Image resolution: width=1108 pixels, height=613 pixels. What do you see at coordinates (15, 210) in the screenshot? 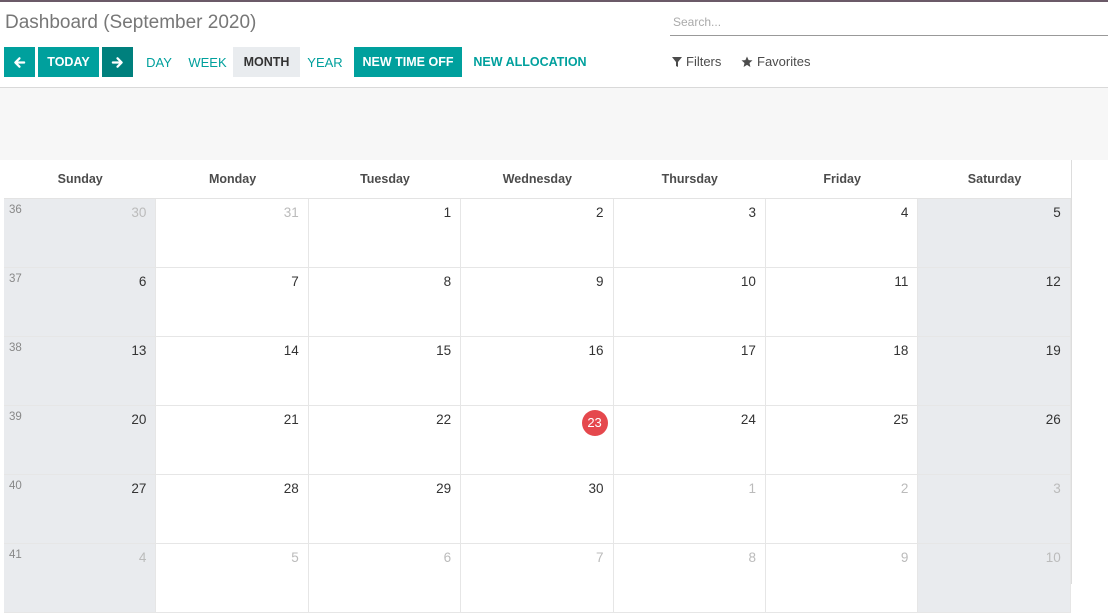
I see `week-number: 36` at bounding box center [15, 210].